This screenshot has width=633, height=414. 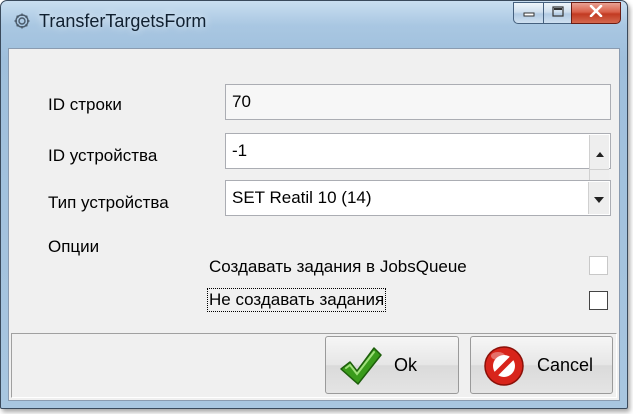 I want to click on device-id-label: ID устройства, so click(x=103, y=155).